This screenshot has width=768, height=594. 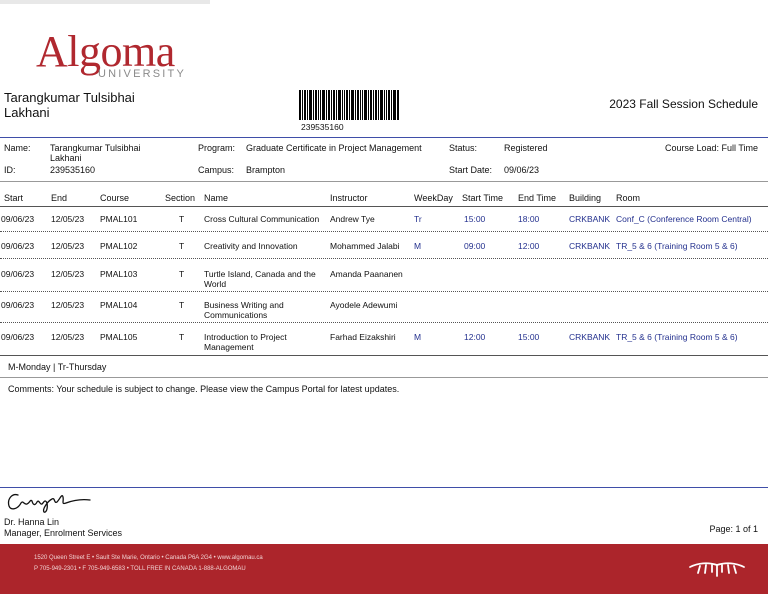 I want to click on row3-section: T, so click(x=182, y=274).